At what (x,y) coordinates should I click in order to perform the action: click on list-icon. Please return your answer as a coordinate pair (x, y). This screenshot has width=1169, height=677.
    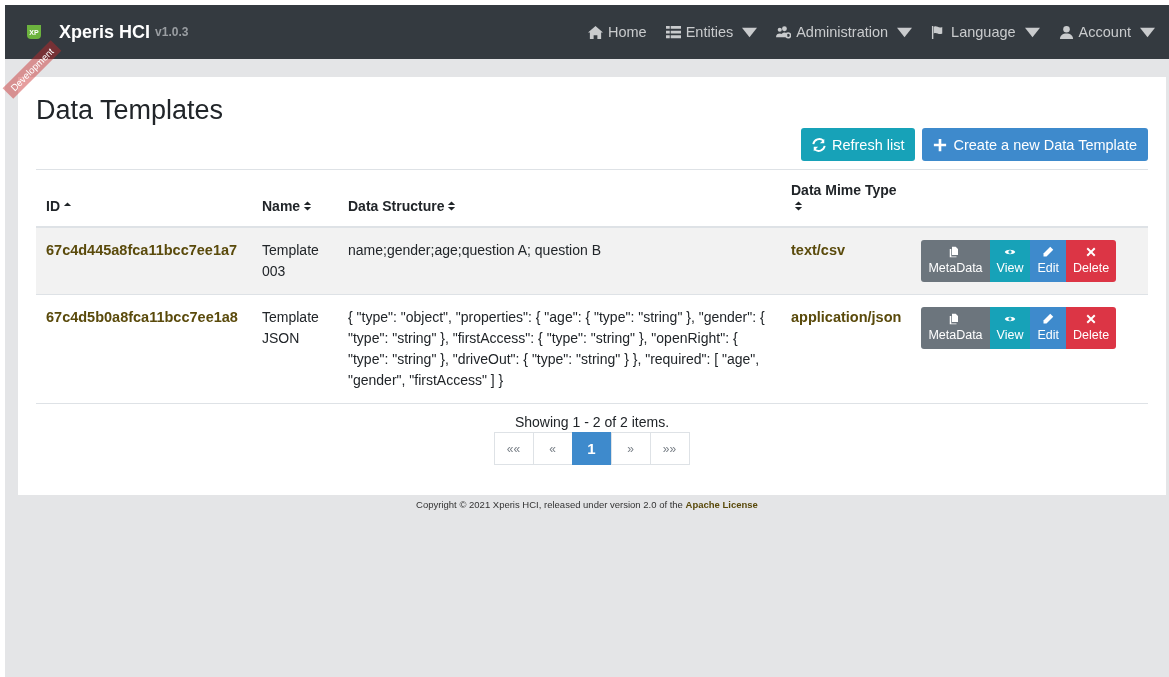
    Looking at the image, I should click on (673, 32).